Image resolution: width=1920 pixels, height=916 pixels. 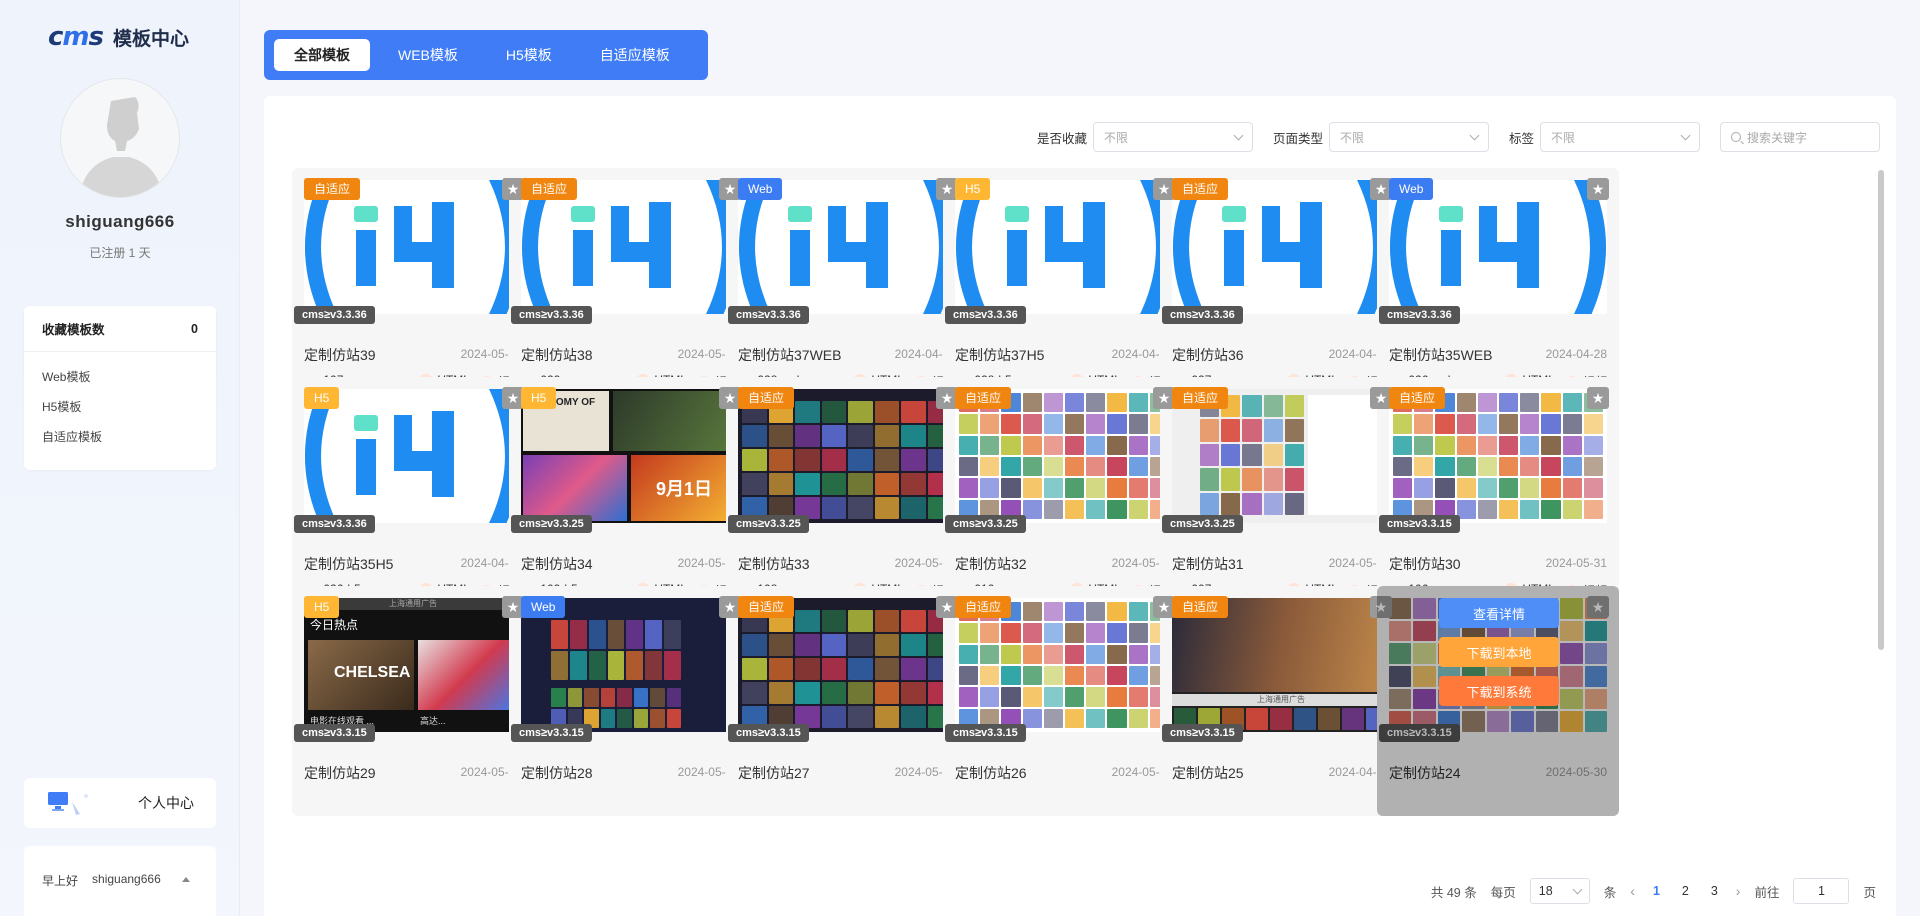 What do you see at coordinates (630, 456) in the screenshot?
I see `template-thumbnail: ANATOMY OF 9月1日` at bounding box center [630, 456].